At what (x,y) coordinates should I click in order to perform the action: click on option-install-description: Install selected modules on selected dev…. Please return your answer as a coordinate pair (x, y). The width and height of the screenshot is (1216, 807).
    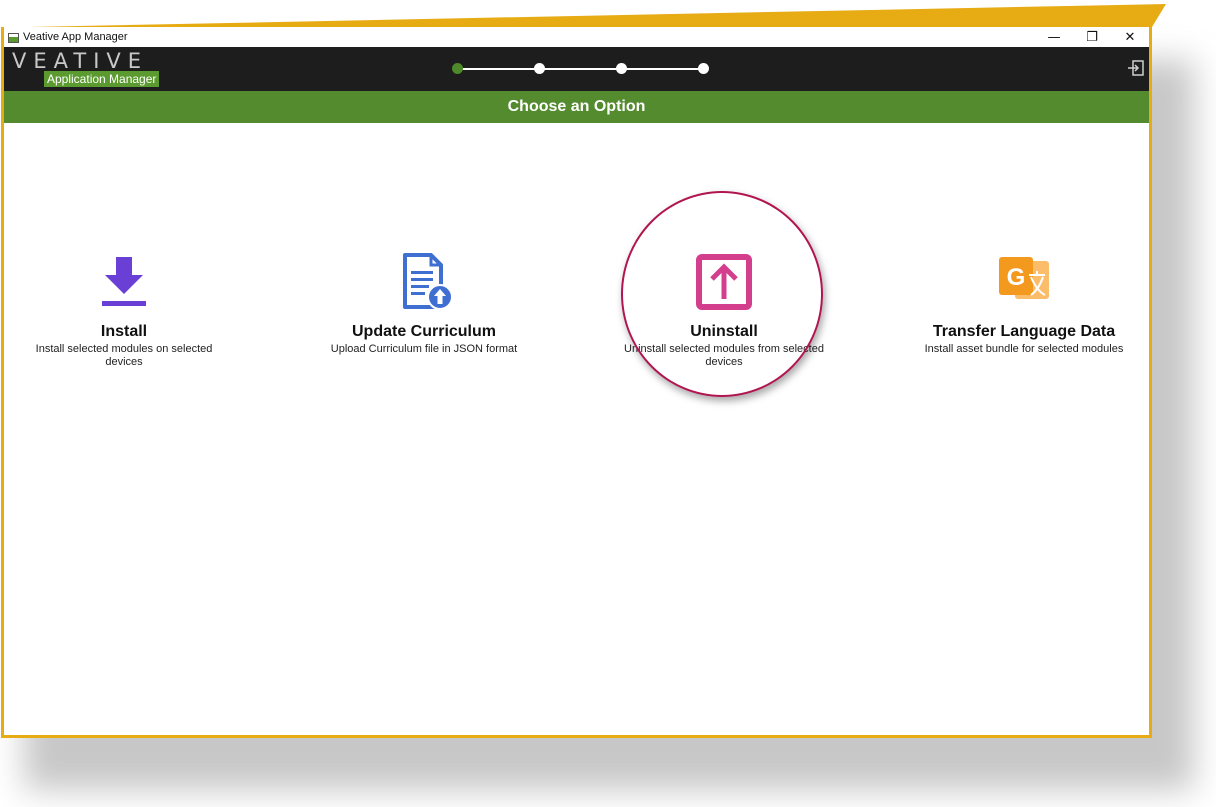
    Looking at the image, I should click on (124, 355).